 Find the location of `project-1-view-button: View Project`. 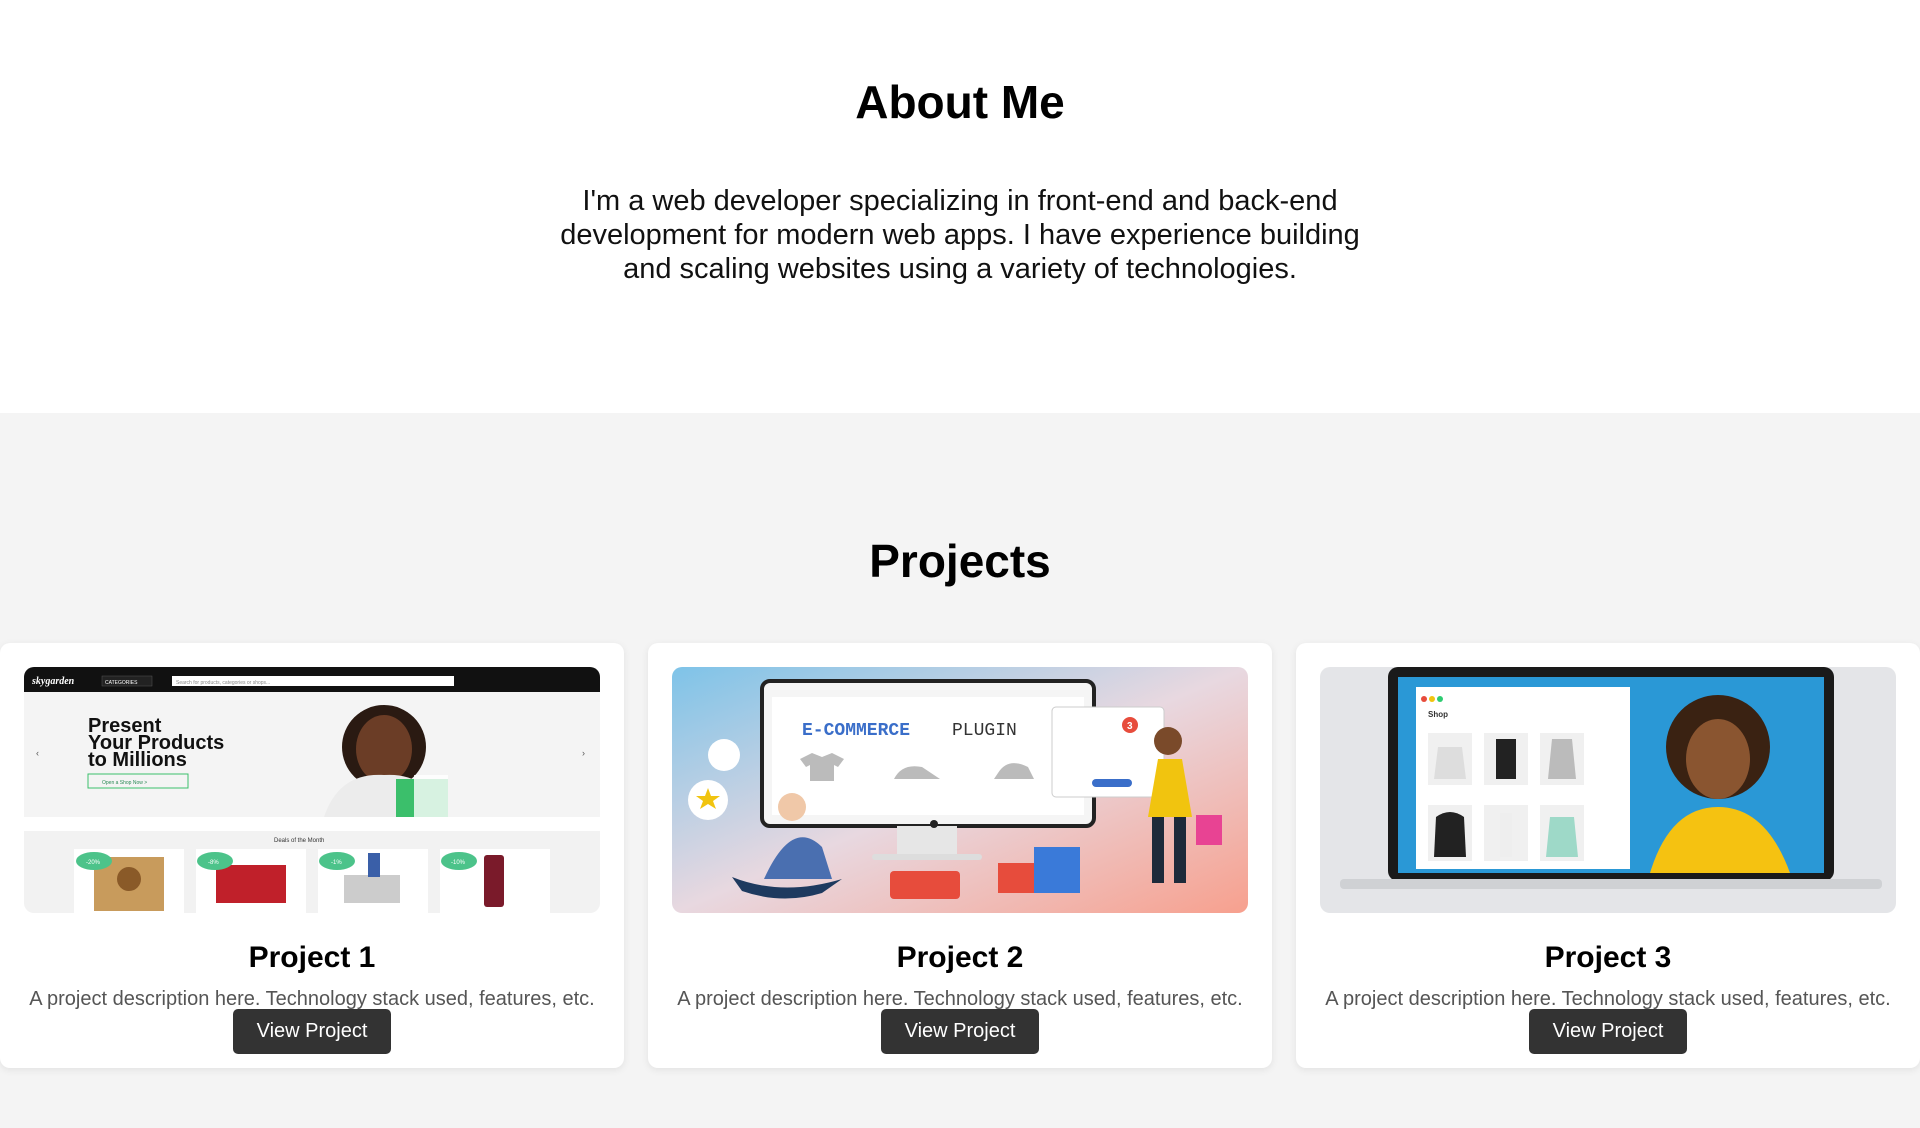

project-1-view-button: View Project is located at coordinates (312, 1031).